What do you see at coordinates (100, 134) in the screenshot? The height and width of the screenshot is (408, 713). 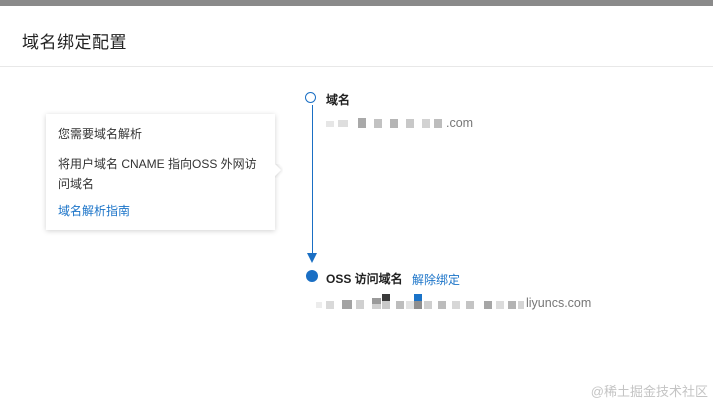 I see `callout-heading: 您需要域名解析` at bounding box center [100, 134].